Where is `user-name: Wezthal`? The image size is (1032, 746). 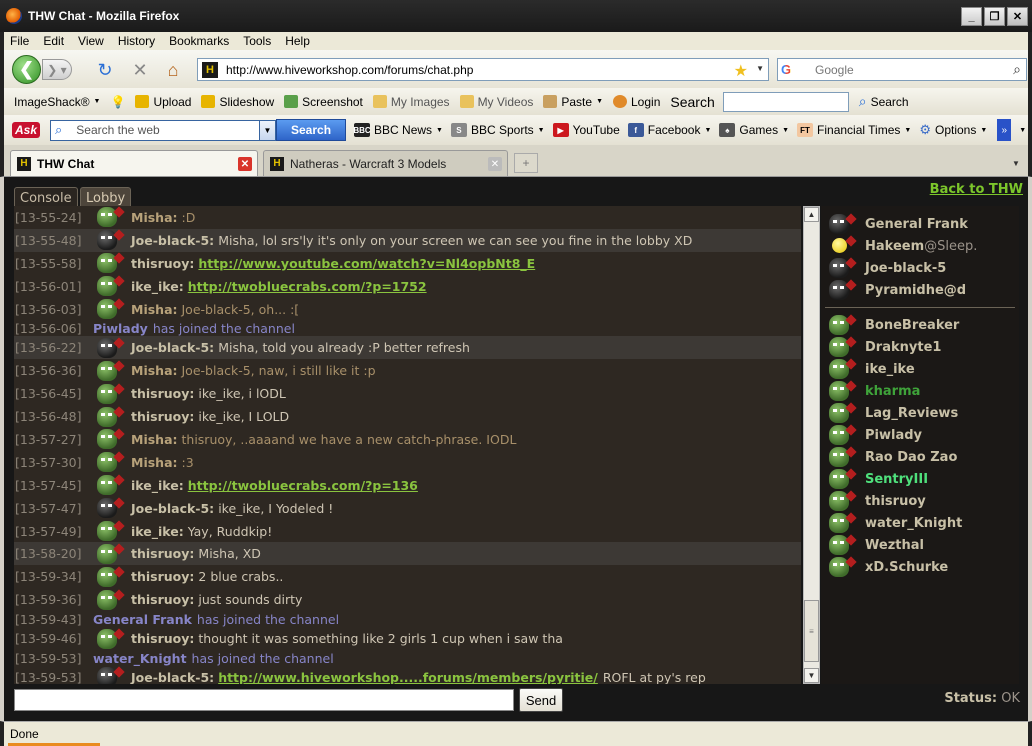
user-name: Wezthal is located at coordinates (894, 545).